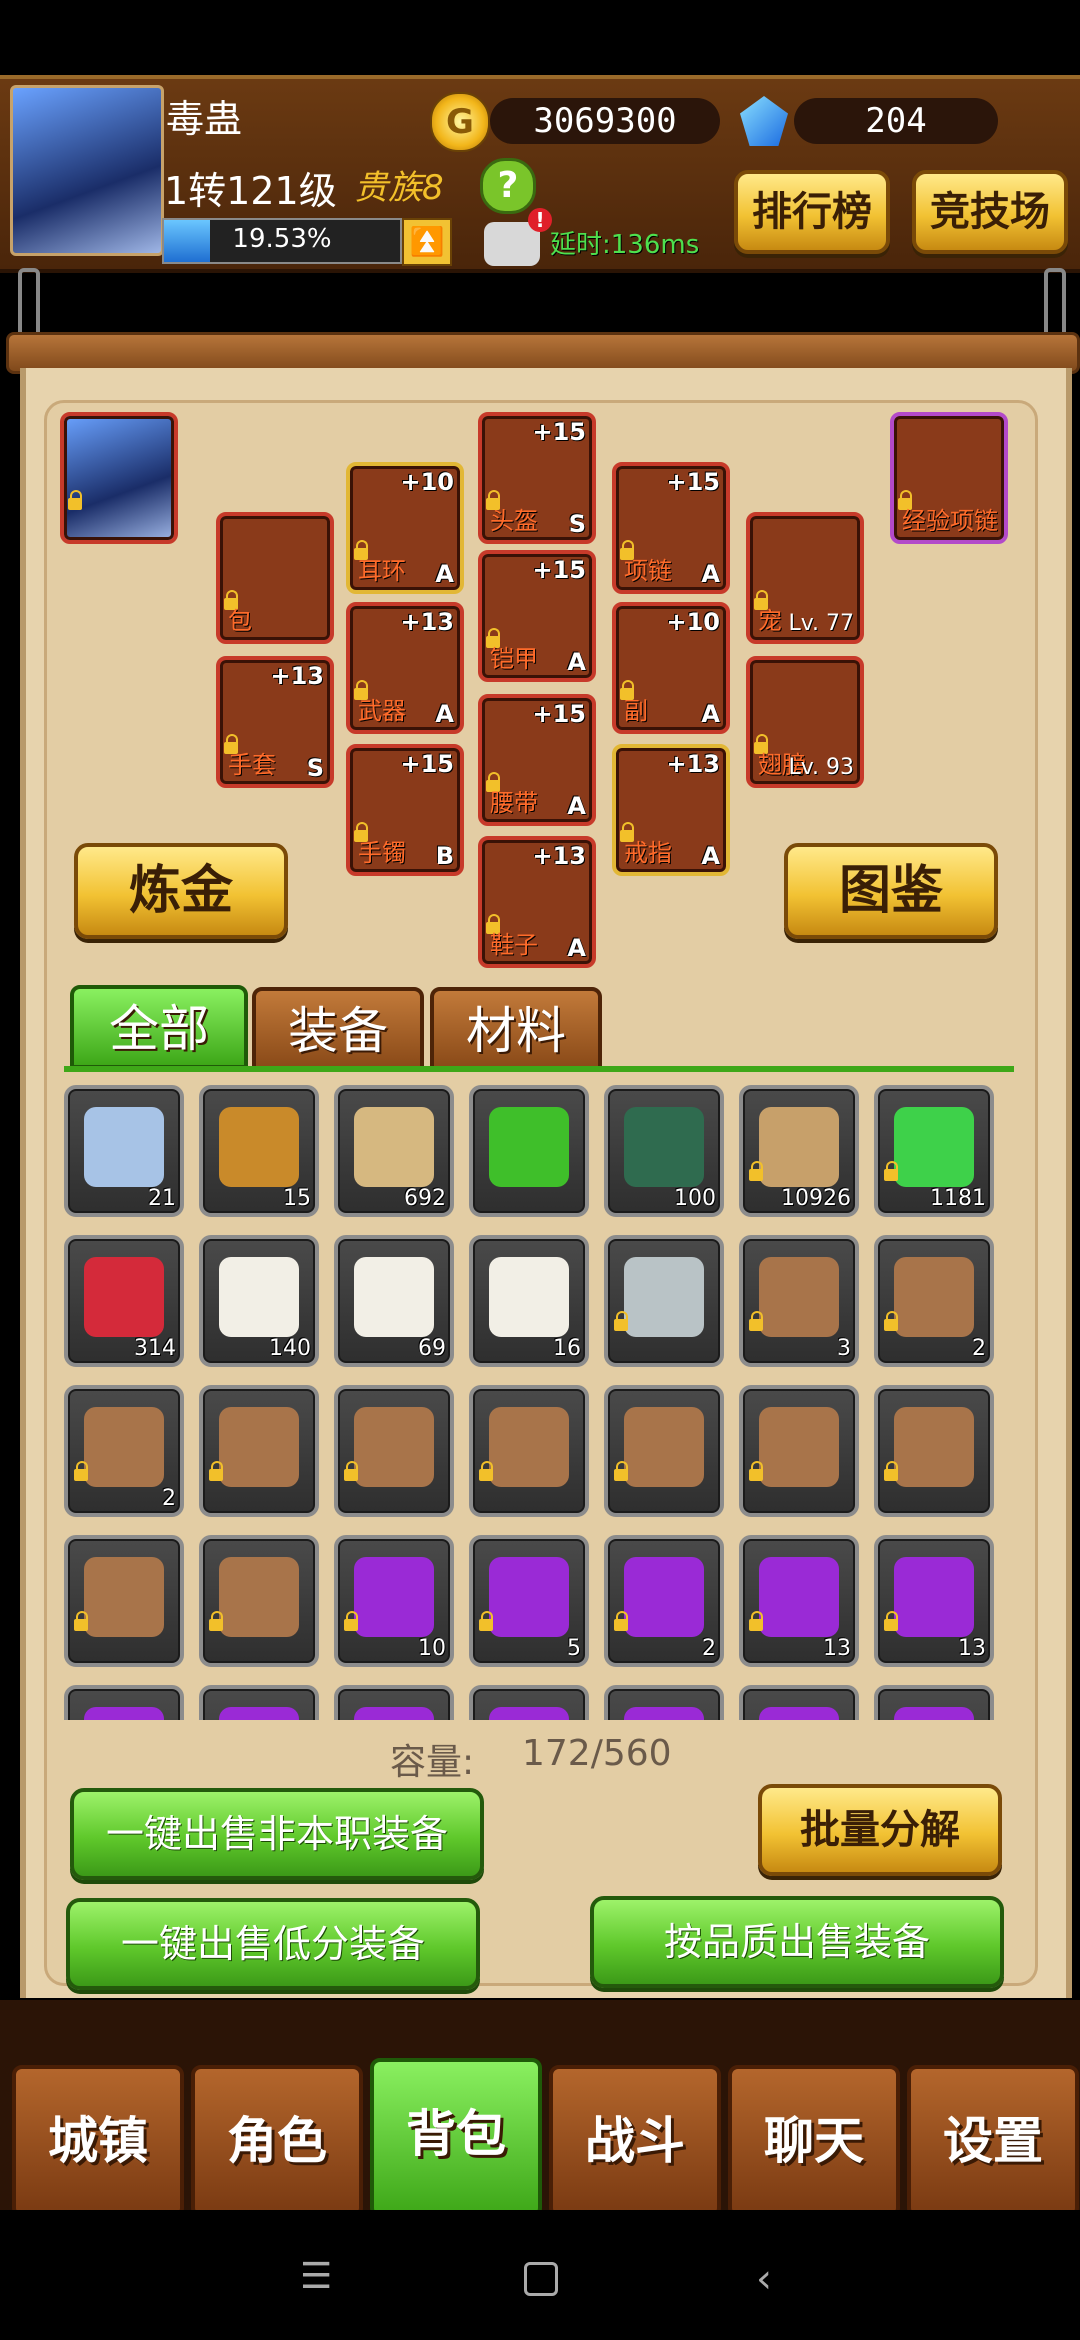 The image size is (1080, 2340). What do you see at coordinates (259, 1151) in the screenshot?
I see `inventory-item: 15` at bounding box center [259, 1151].